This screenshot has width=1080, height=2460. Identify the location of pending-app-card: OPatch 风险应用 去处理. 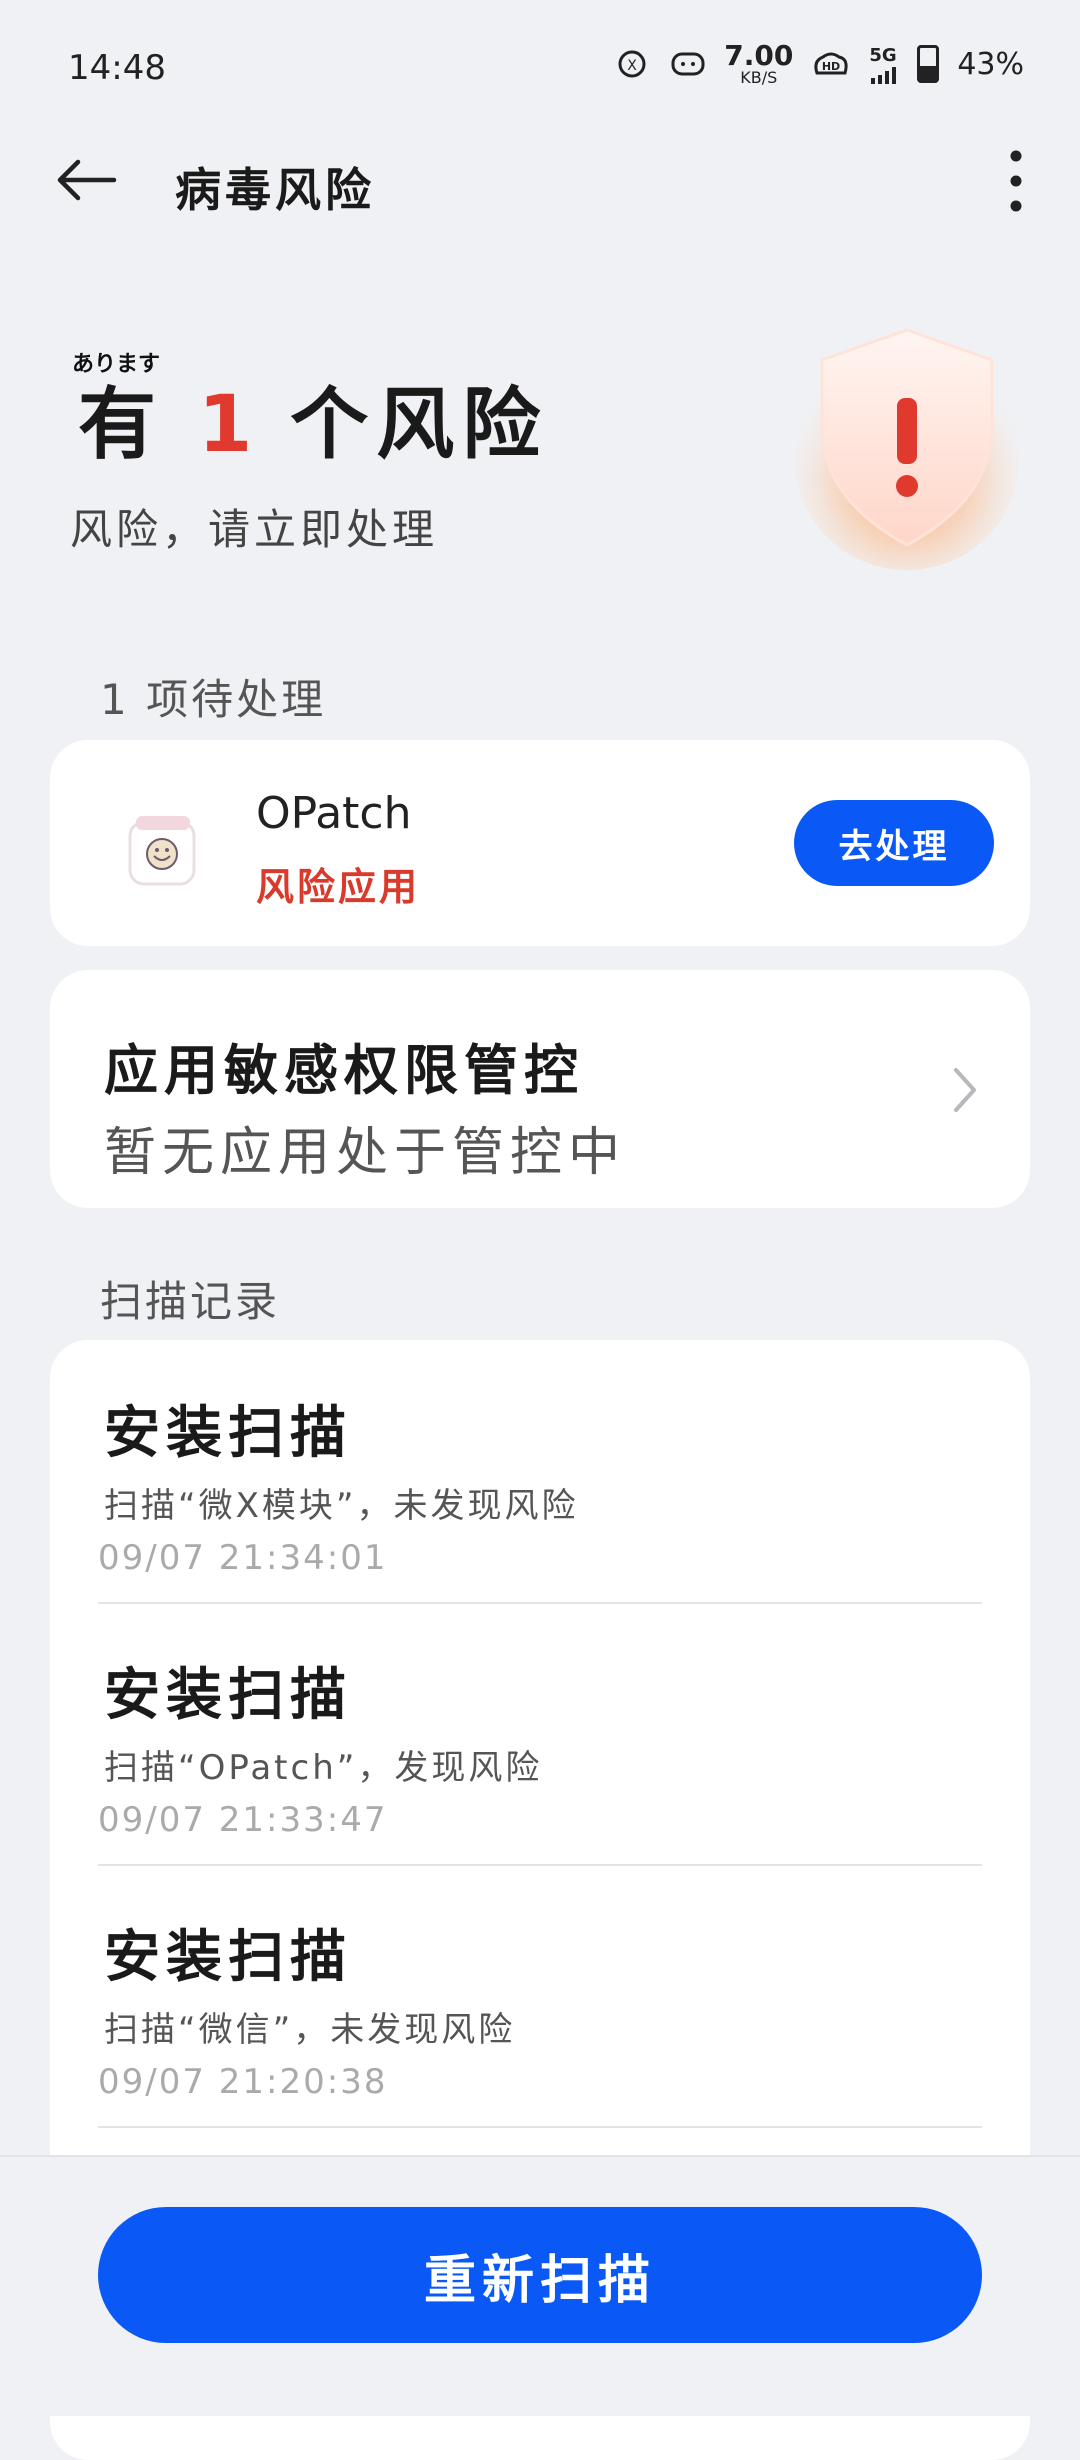
(540, 843).